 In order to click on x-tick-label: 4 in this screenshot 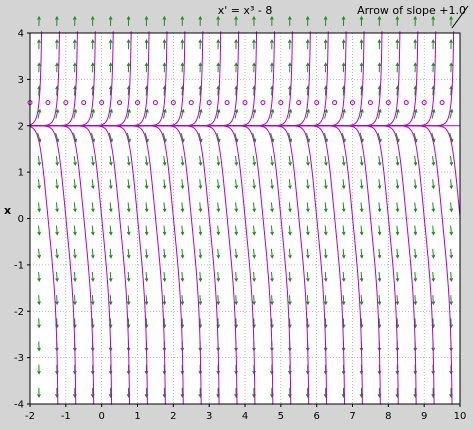, I will do `click(245, 416)`.